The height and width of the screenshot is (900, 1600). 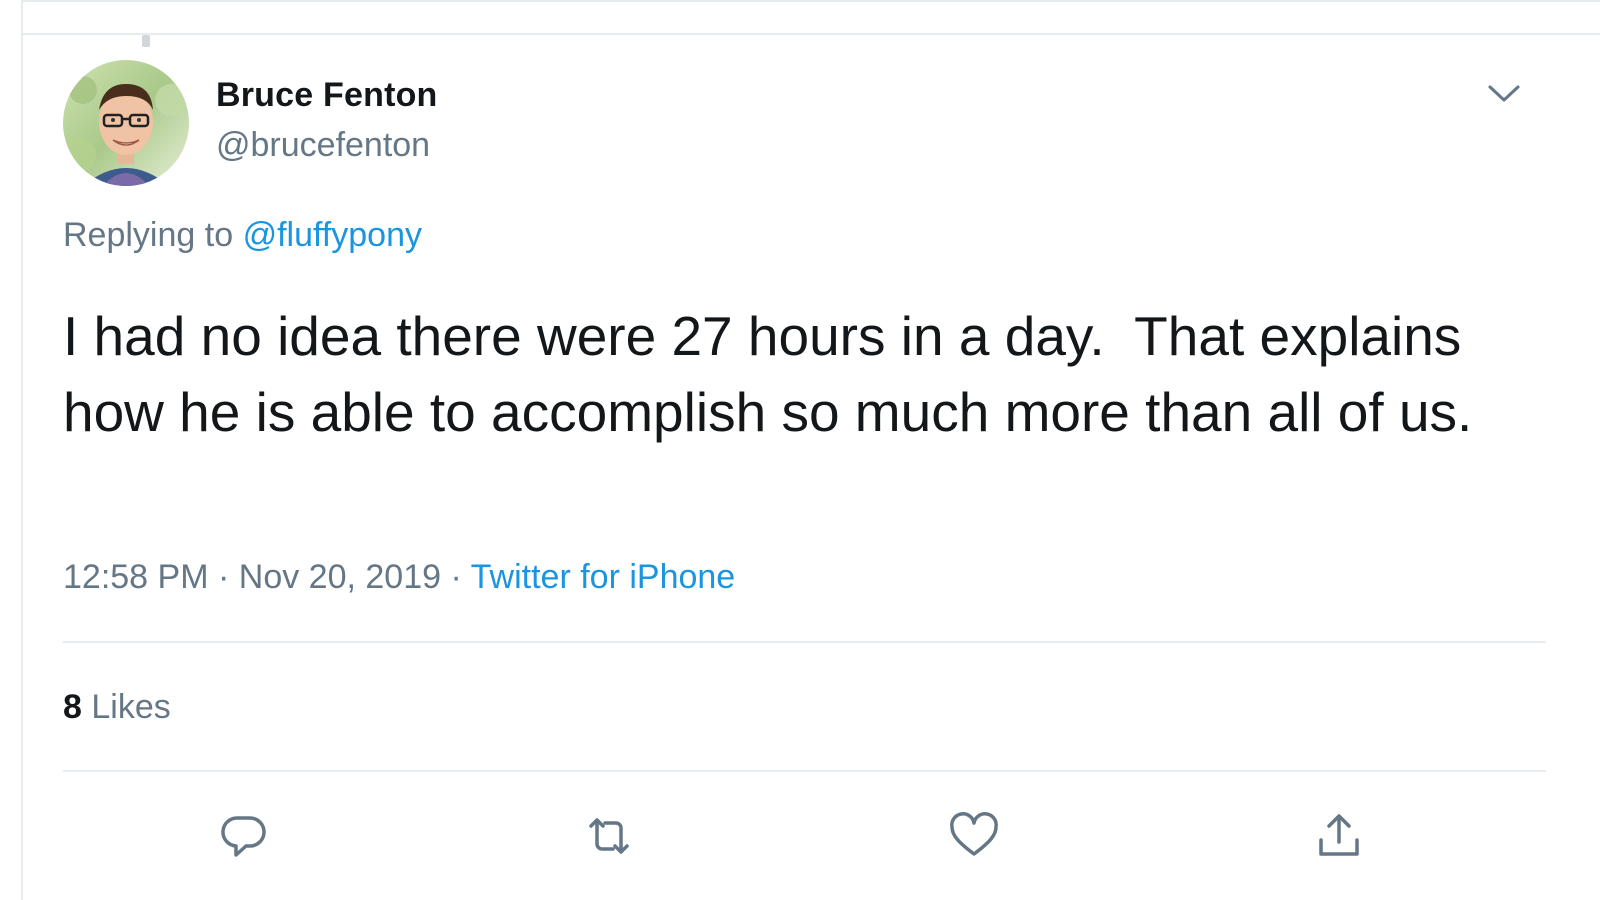 I want to click on retweet-icon, so click(x=609, y=836).